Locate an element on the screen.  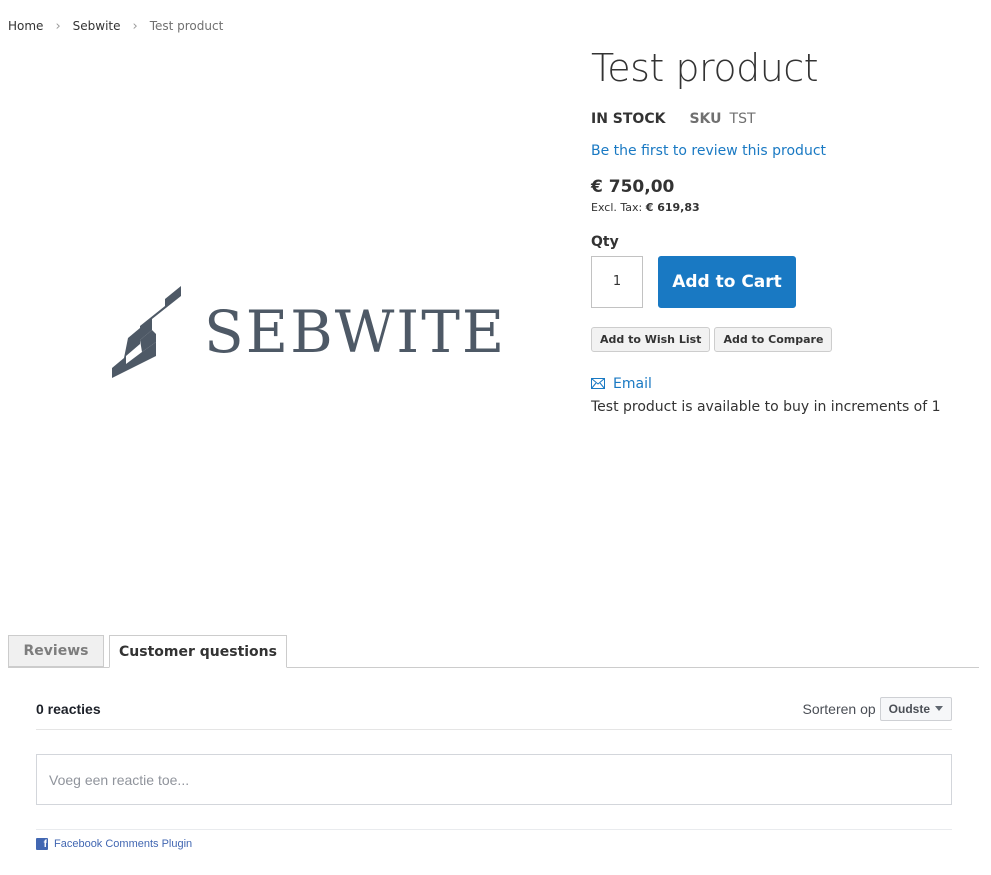
price: € 750,00 is located at coordinates (633, 186).